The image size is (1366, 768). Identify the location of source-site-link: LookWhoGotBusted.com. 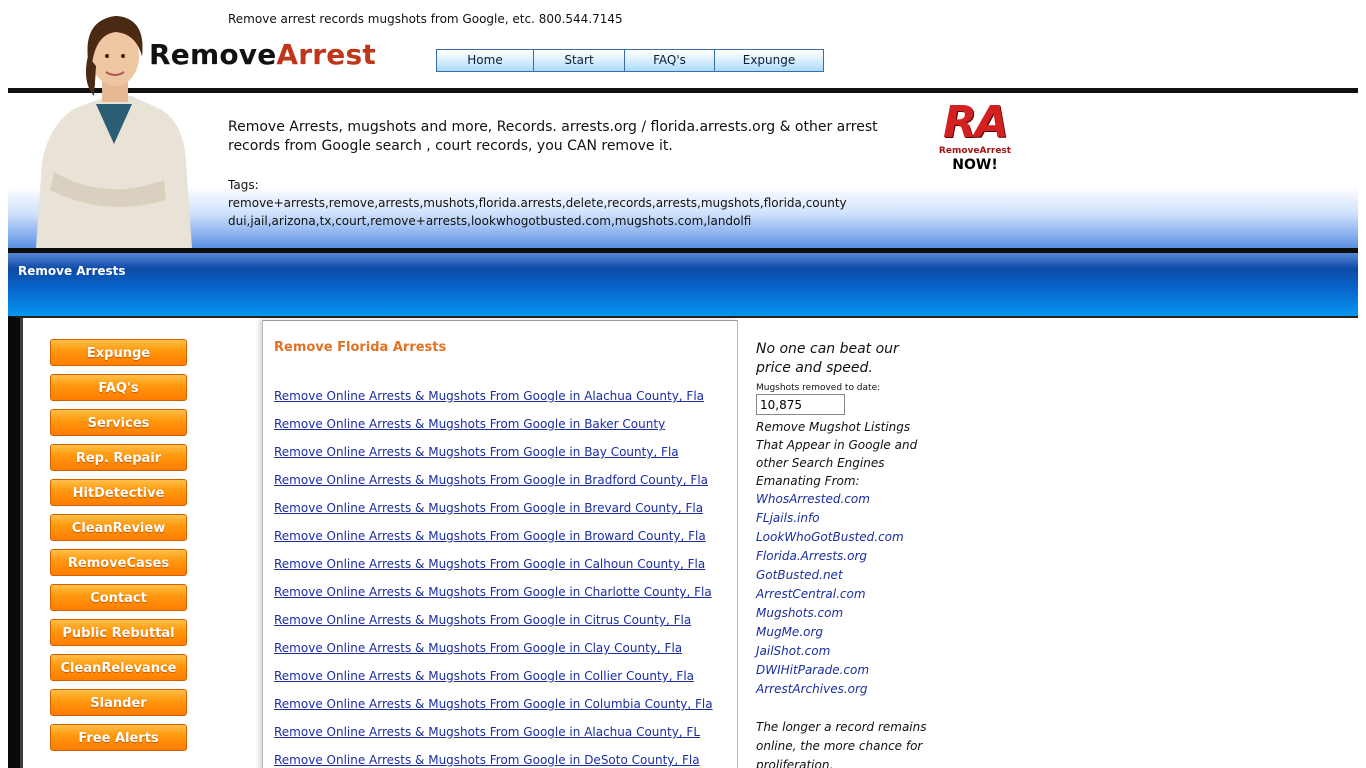
(843, 537).